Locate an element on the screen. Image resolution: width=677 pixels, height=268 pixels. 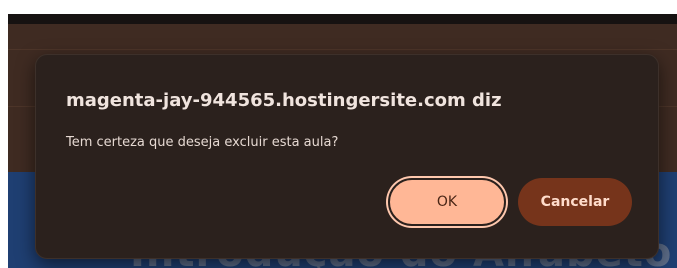
ok-button: OK is located at coordinates (447, 202).